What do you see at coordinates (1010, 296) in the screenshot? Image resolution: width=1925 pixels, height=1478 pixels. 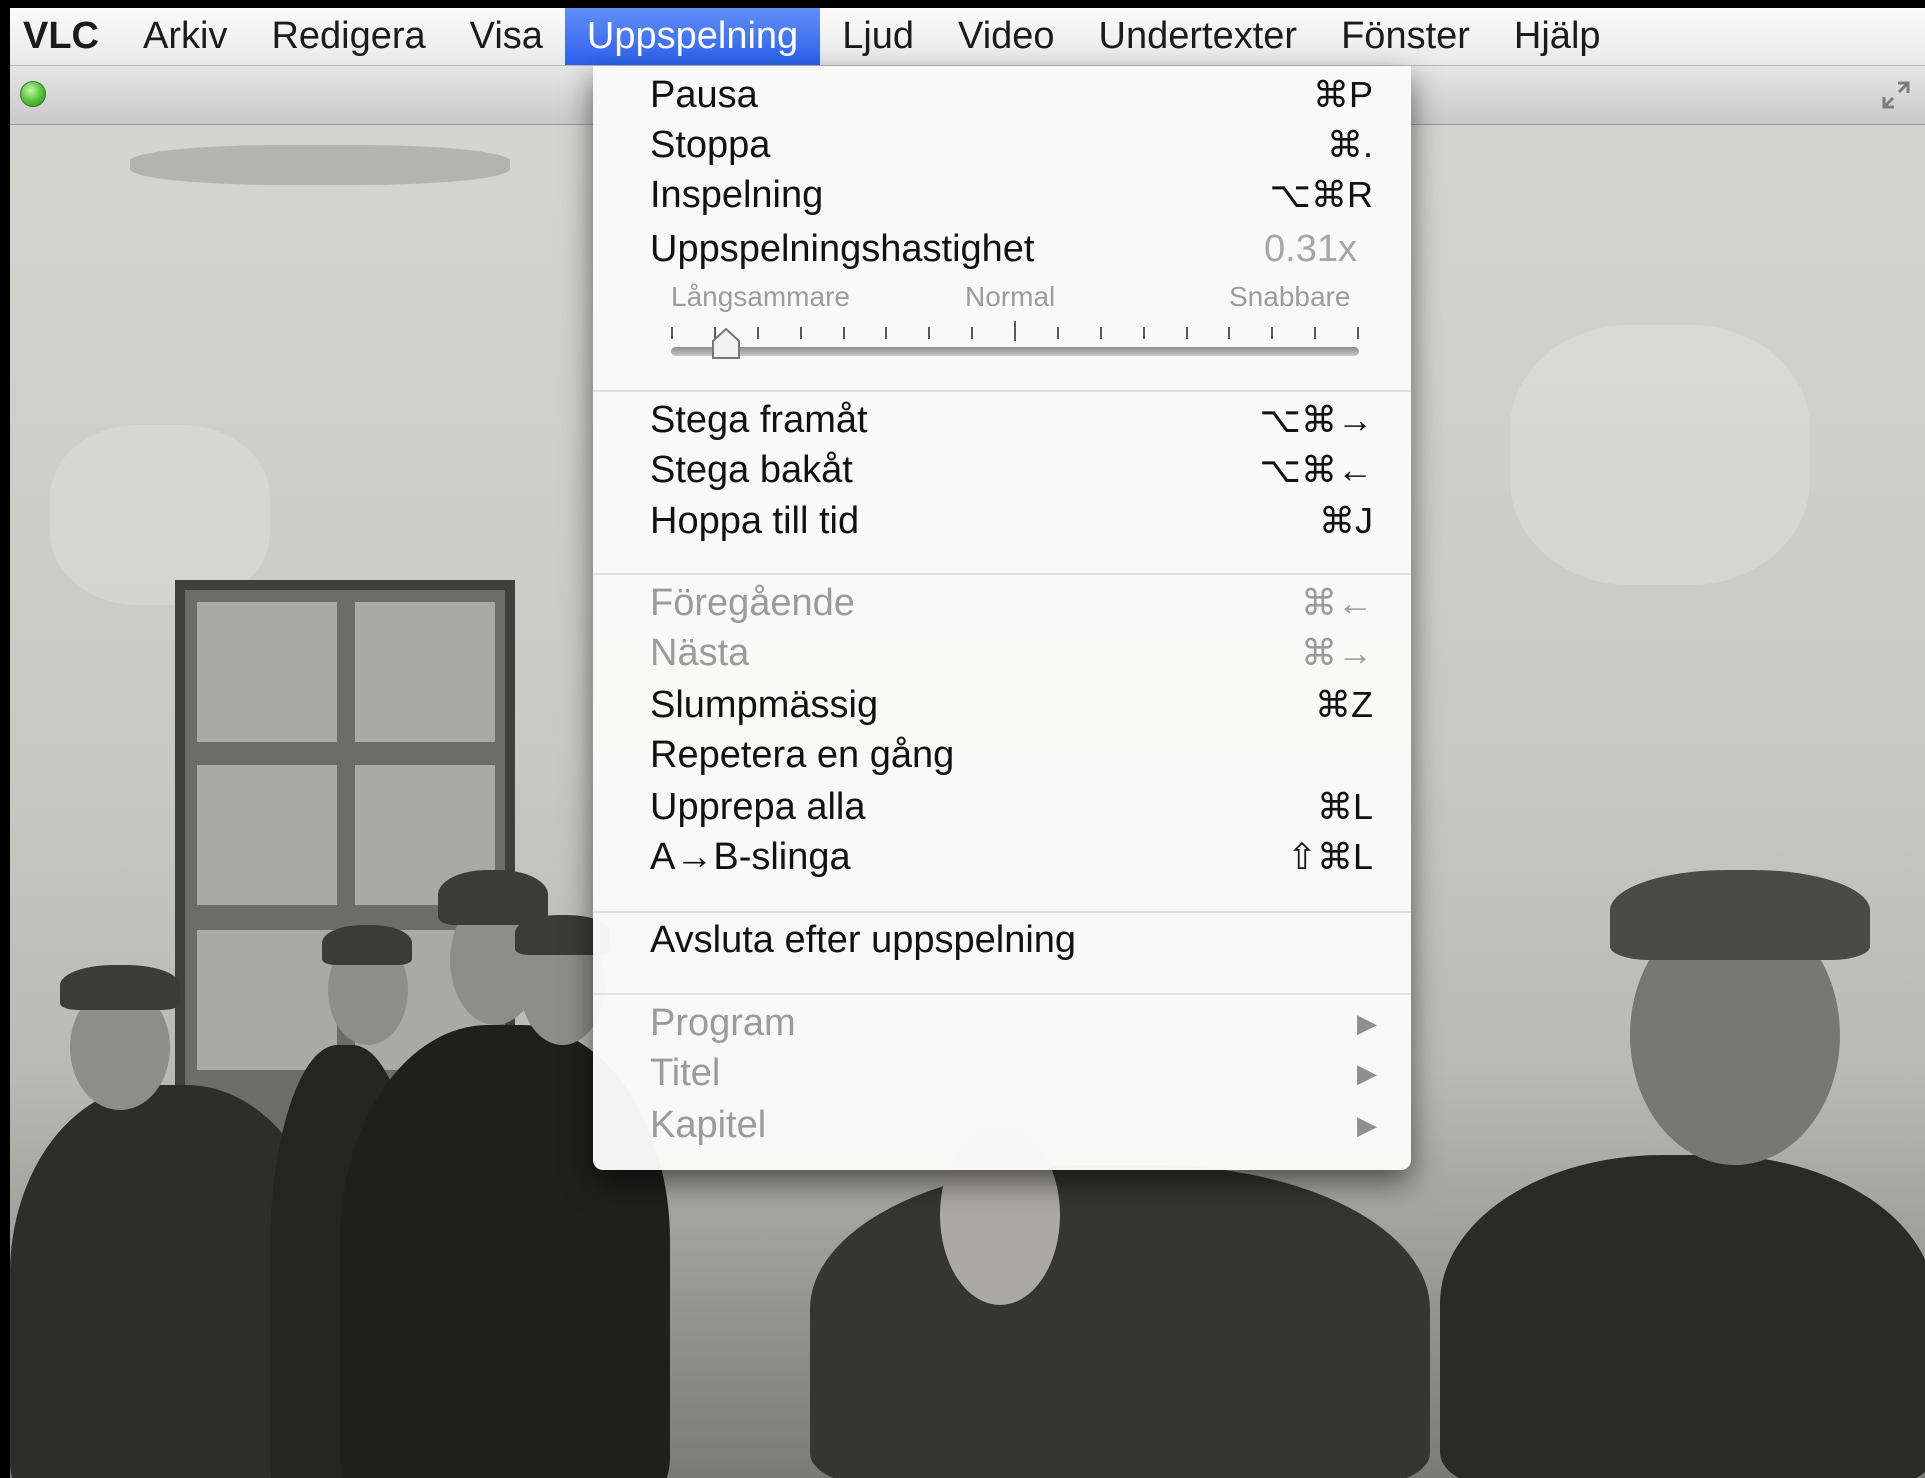 I see `slider-label-normal: Normal` at bounding box center [1010, 296].